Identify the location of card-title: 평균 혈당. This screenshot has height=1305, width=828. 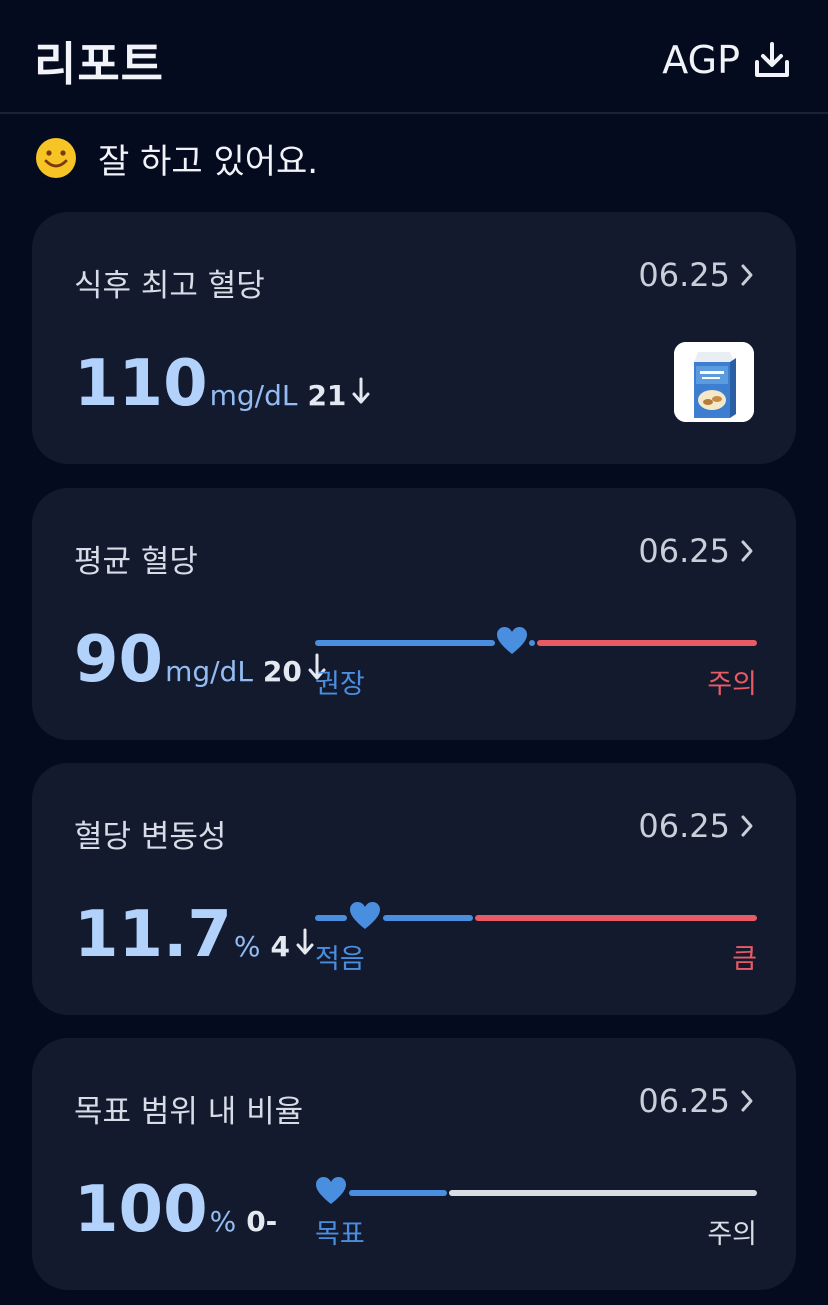
(136, 562).